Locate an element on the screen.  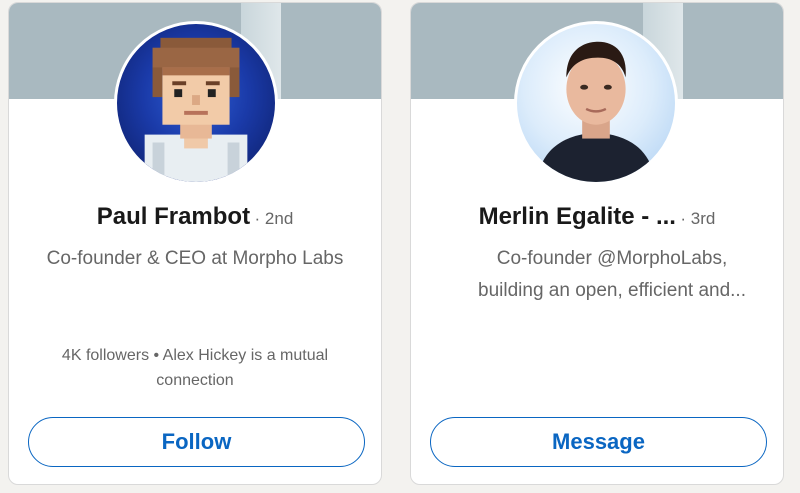
name-row: Merlin Egalite - ... · 3rd is located at coordinates (597, 217).